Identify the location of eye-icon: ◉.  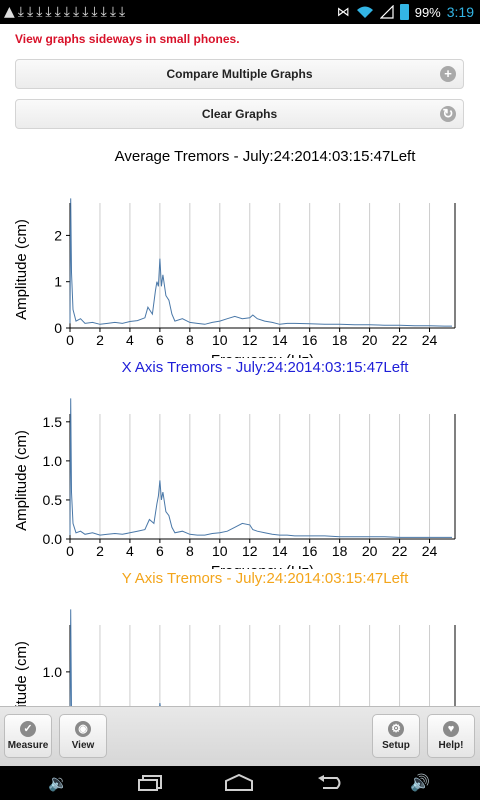
(83, 729).